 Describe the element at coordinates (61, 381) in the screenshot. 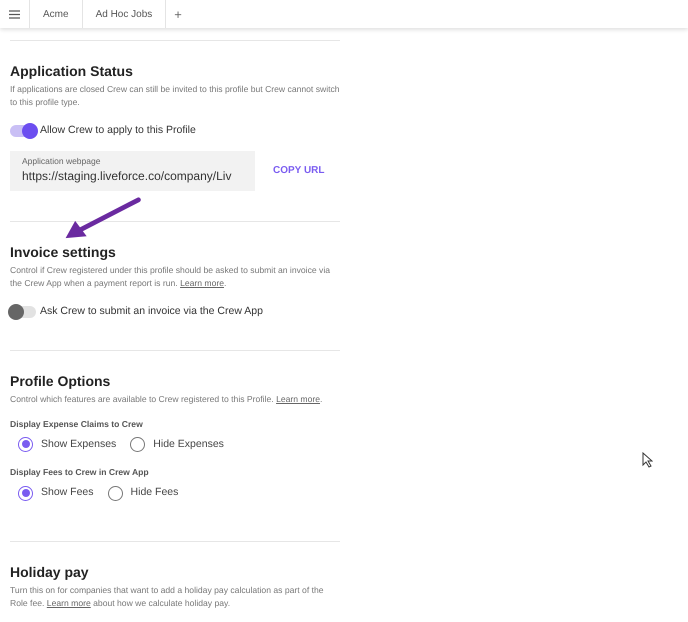

I see `section-title: Profile Options` at that location.